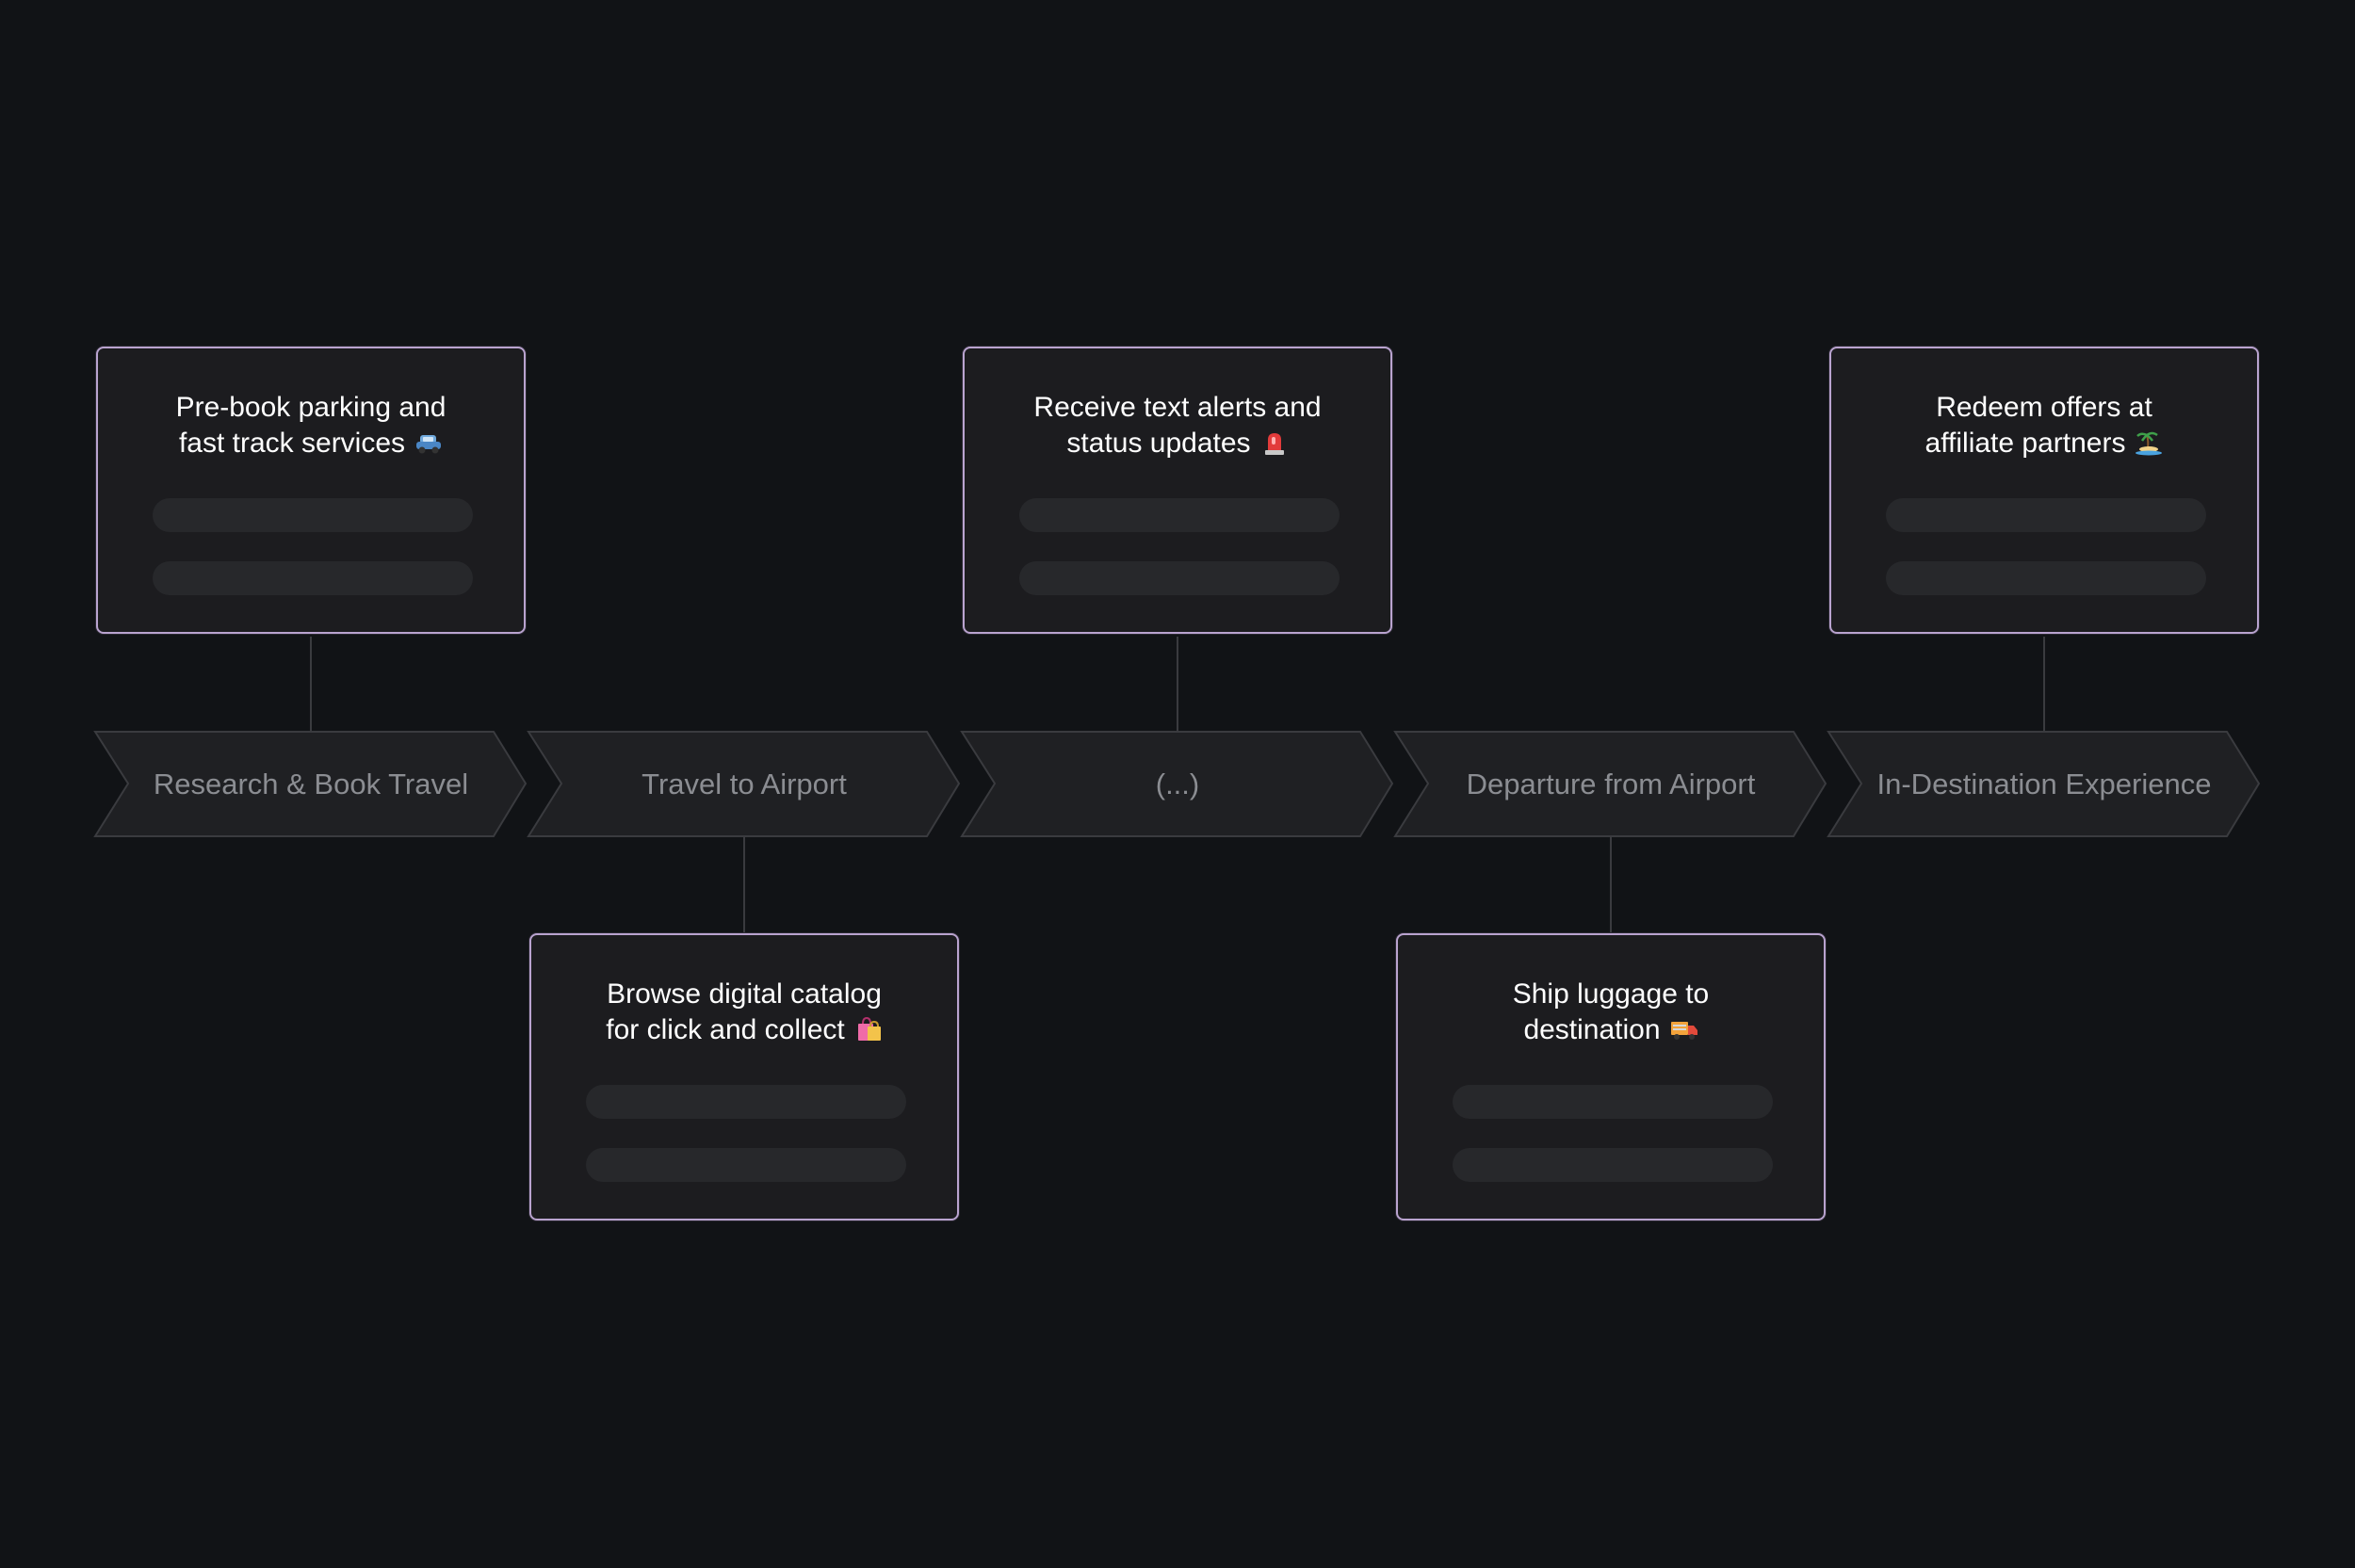 The height and width of the screenshot is (1568, 2355). I want to click on card-title-line: Pre-book parking and, so click(311, 407).